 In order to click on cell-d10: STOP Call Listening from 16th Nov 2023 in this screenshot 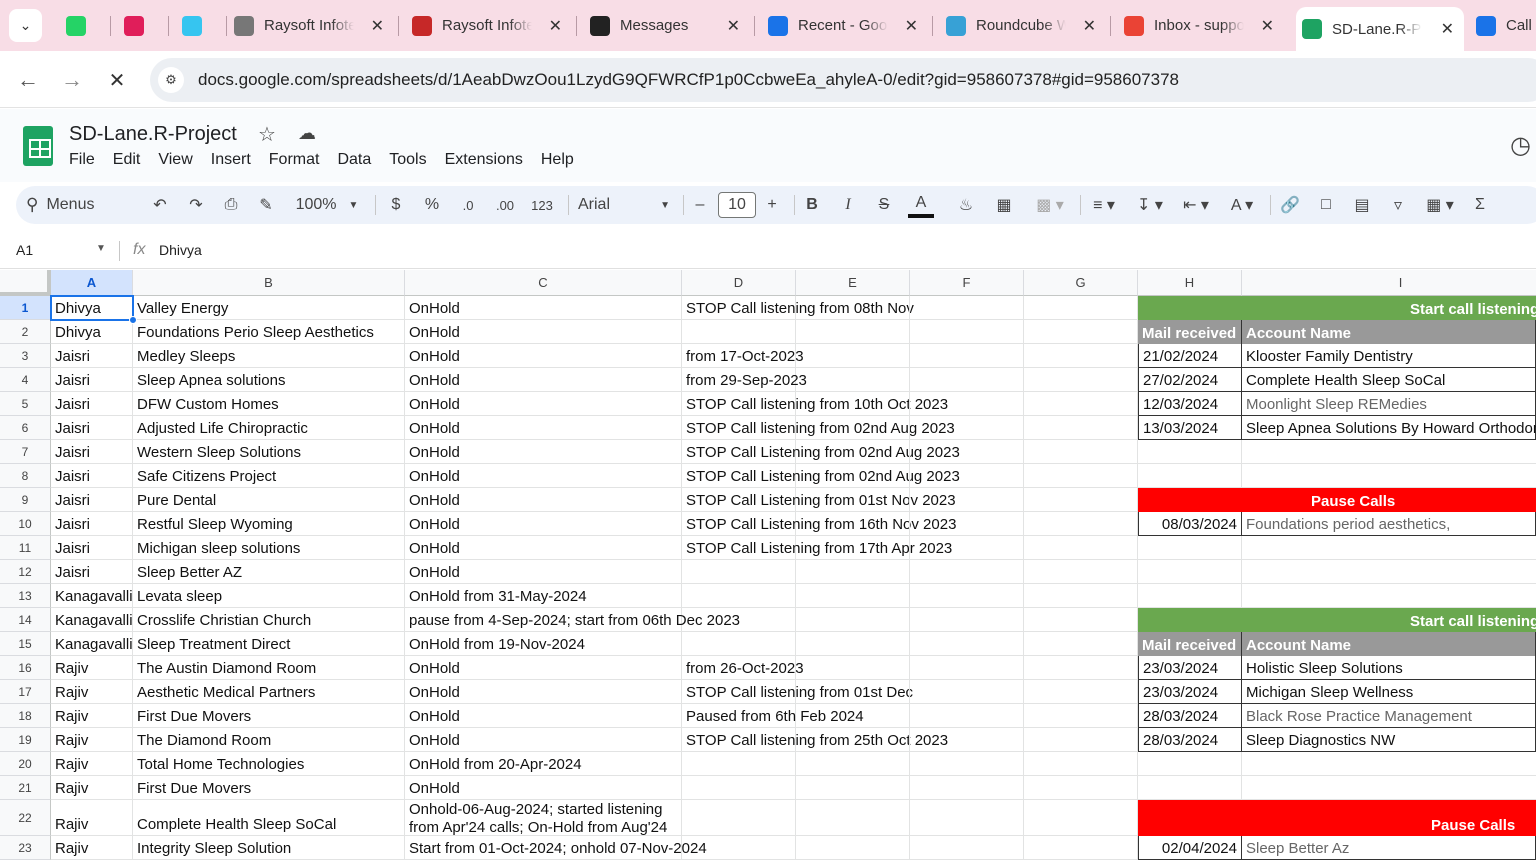, I will do `click(819, 524)`.